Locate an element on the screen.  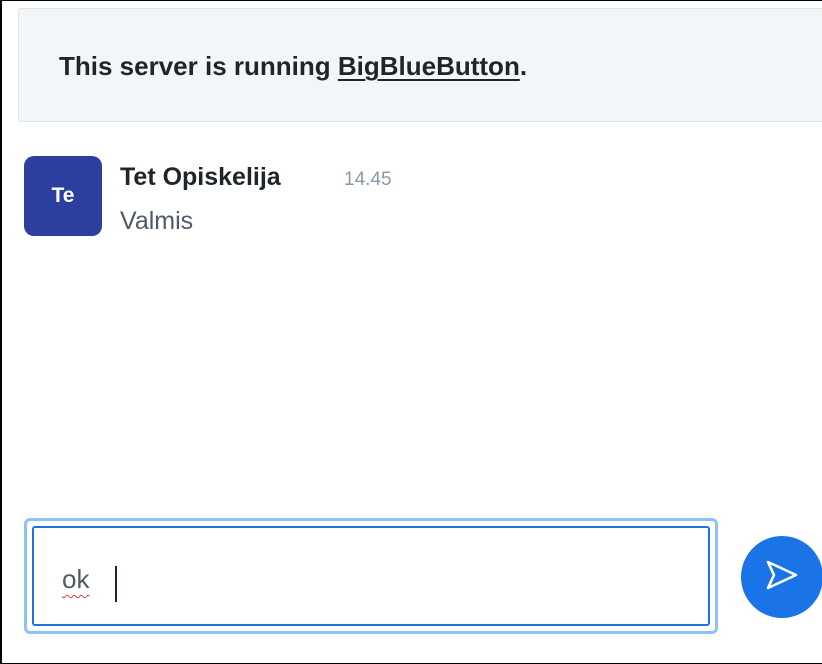
send-icon is located at coordinates (782, 577).